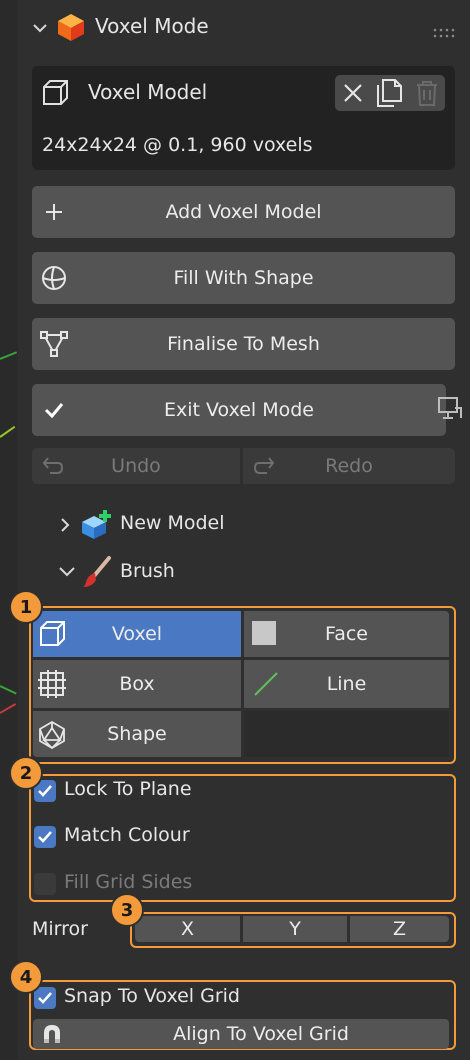 Image resolution: width=470 pixels, height=1060 pixels. What do you see at coordinates (54, 278) in the screenshot?
I see `sphere-icon` at bounding box center [54, 278].